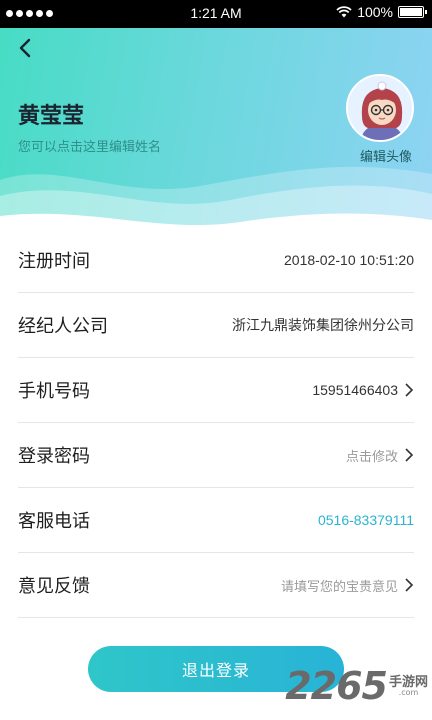 This screenshot has height=720, width=432. Describe the element at coordinates (336, 686) in the screenshot. I see `watermark-number: 2265` at that location.